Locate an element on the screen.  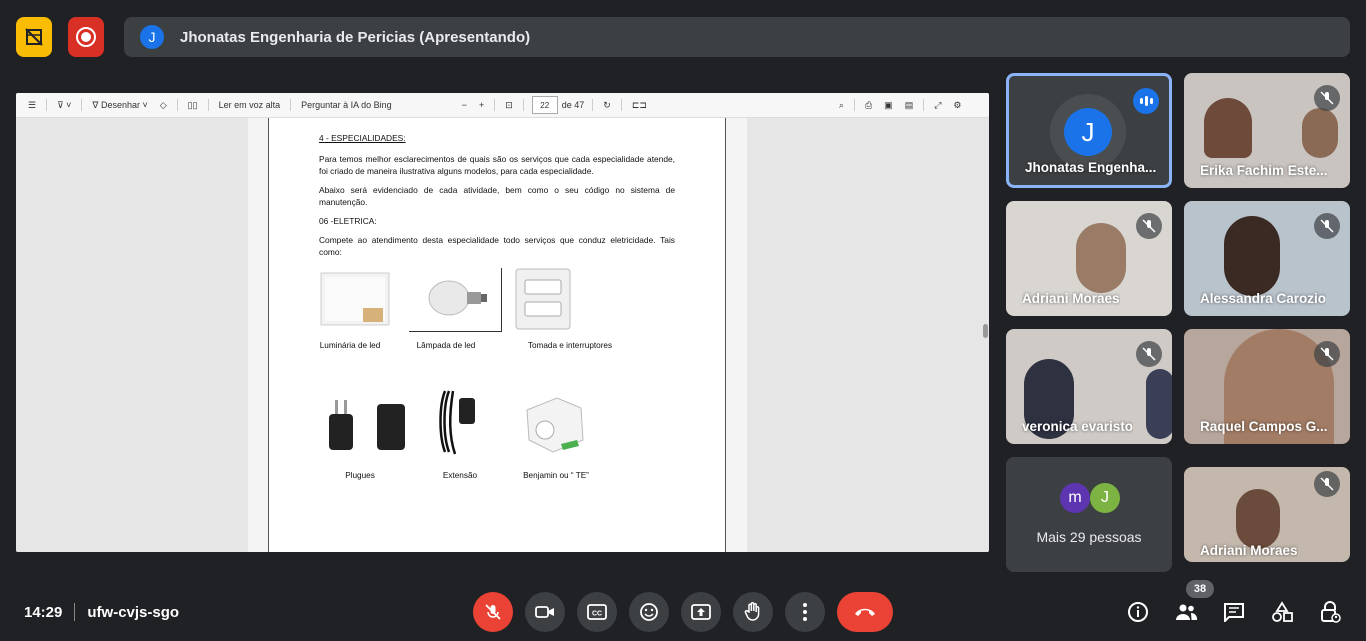
camera-icon is located at coordinates (544, 612).